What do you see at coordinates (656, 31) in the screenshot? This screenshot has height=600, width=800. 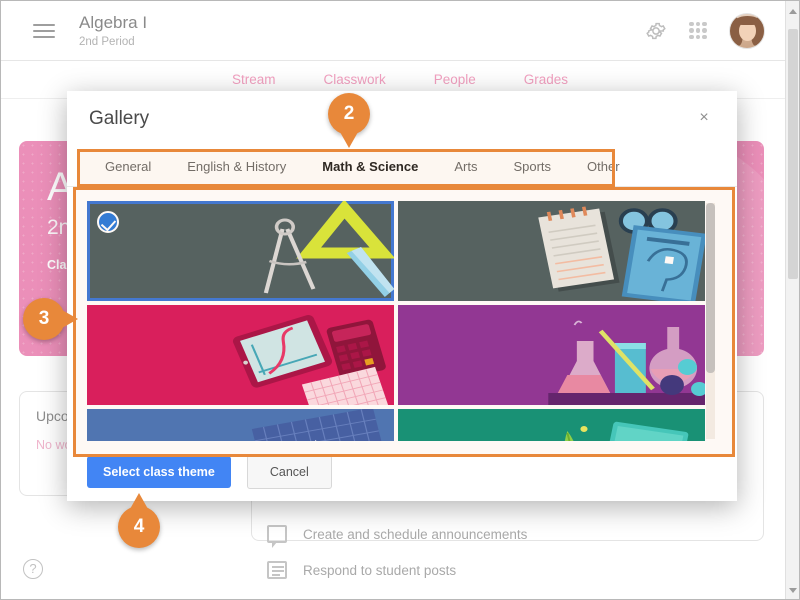 I see `gear-icon` at bounding box center [656, 31].